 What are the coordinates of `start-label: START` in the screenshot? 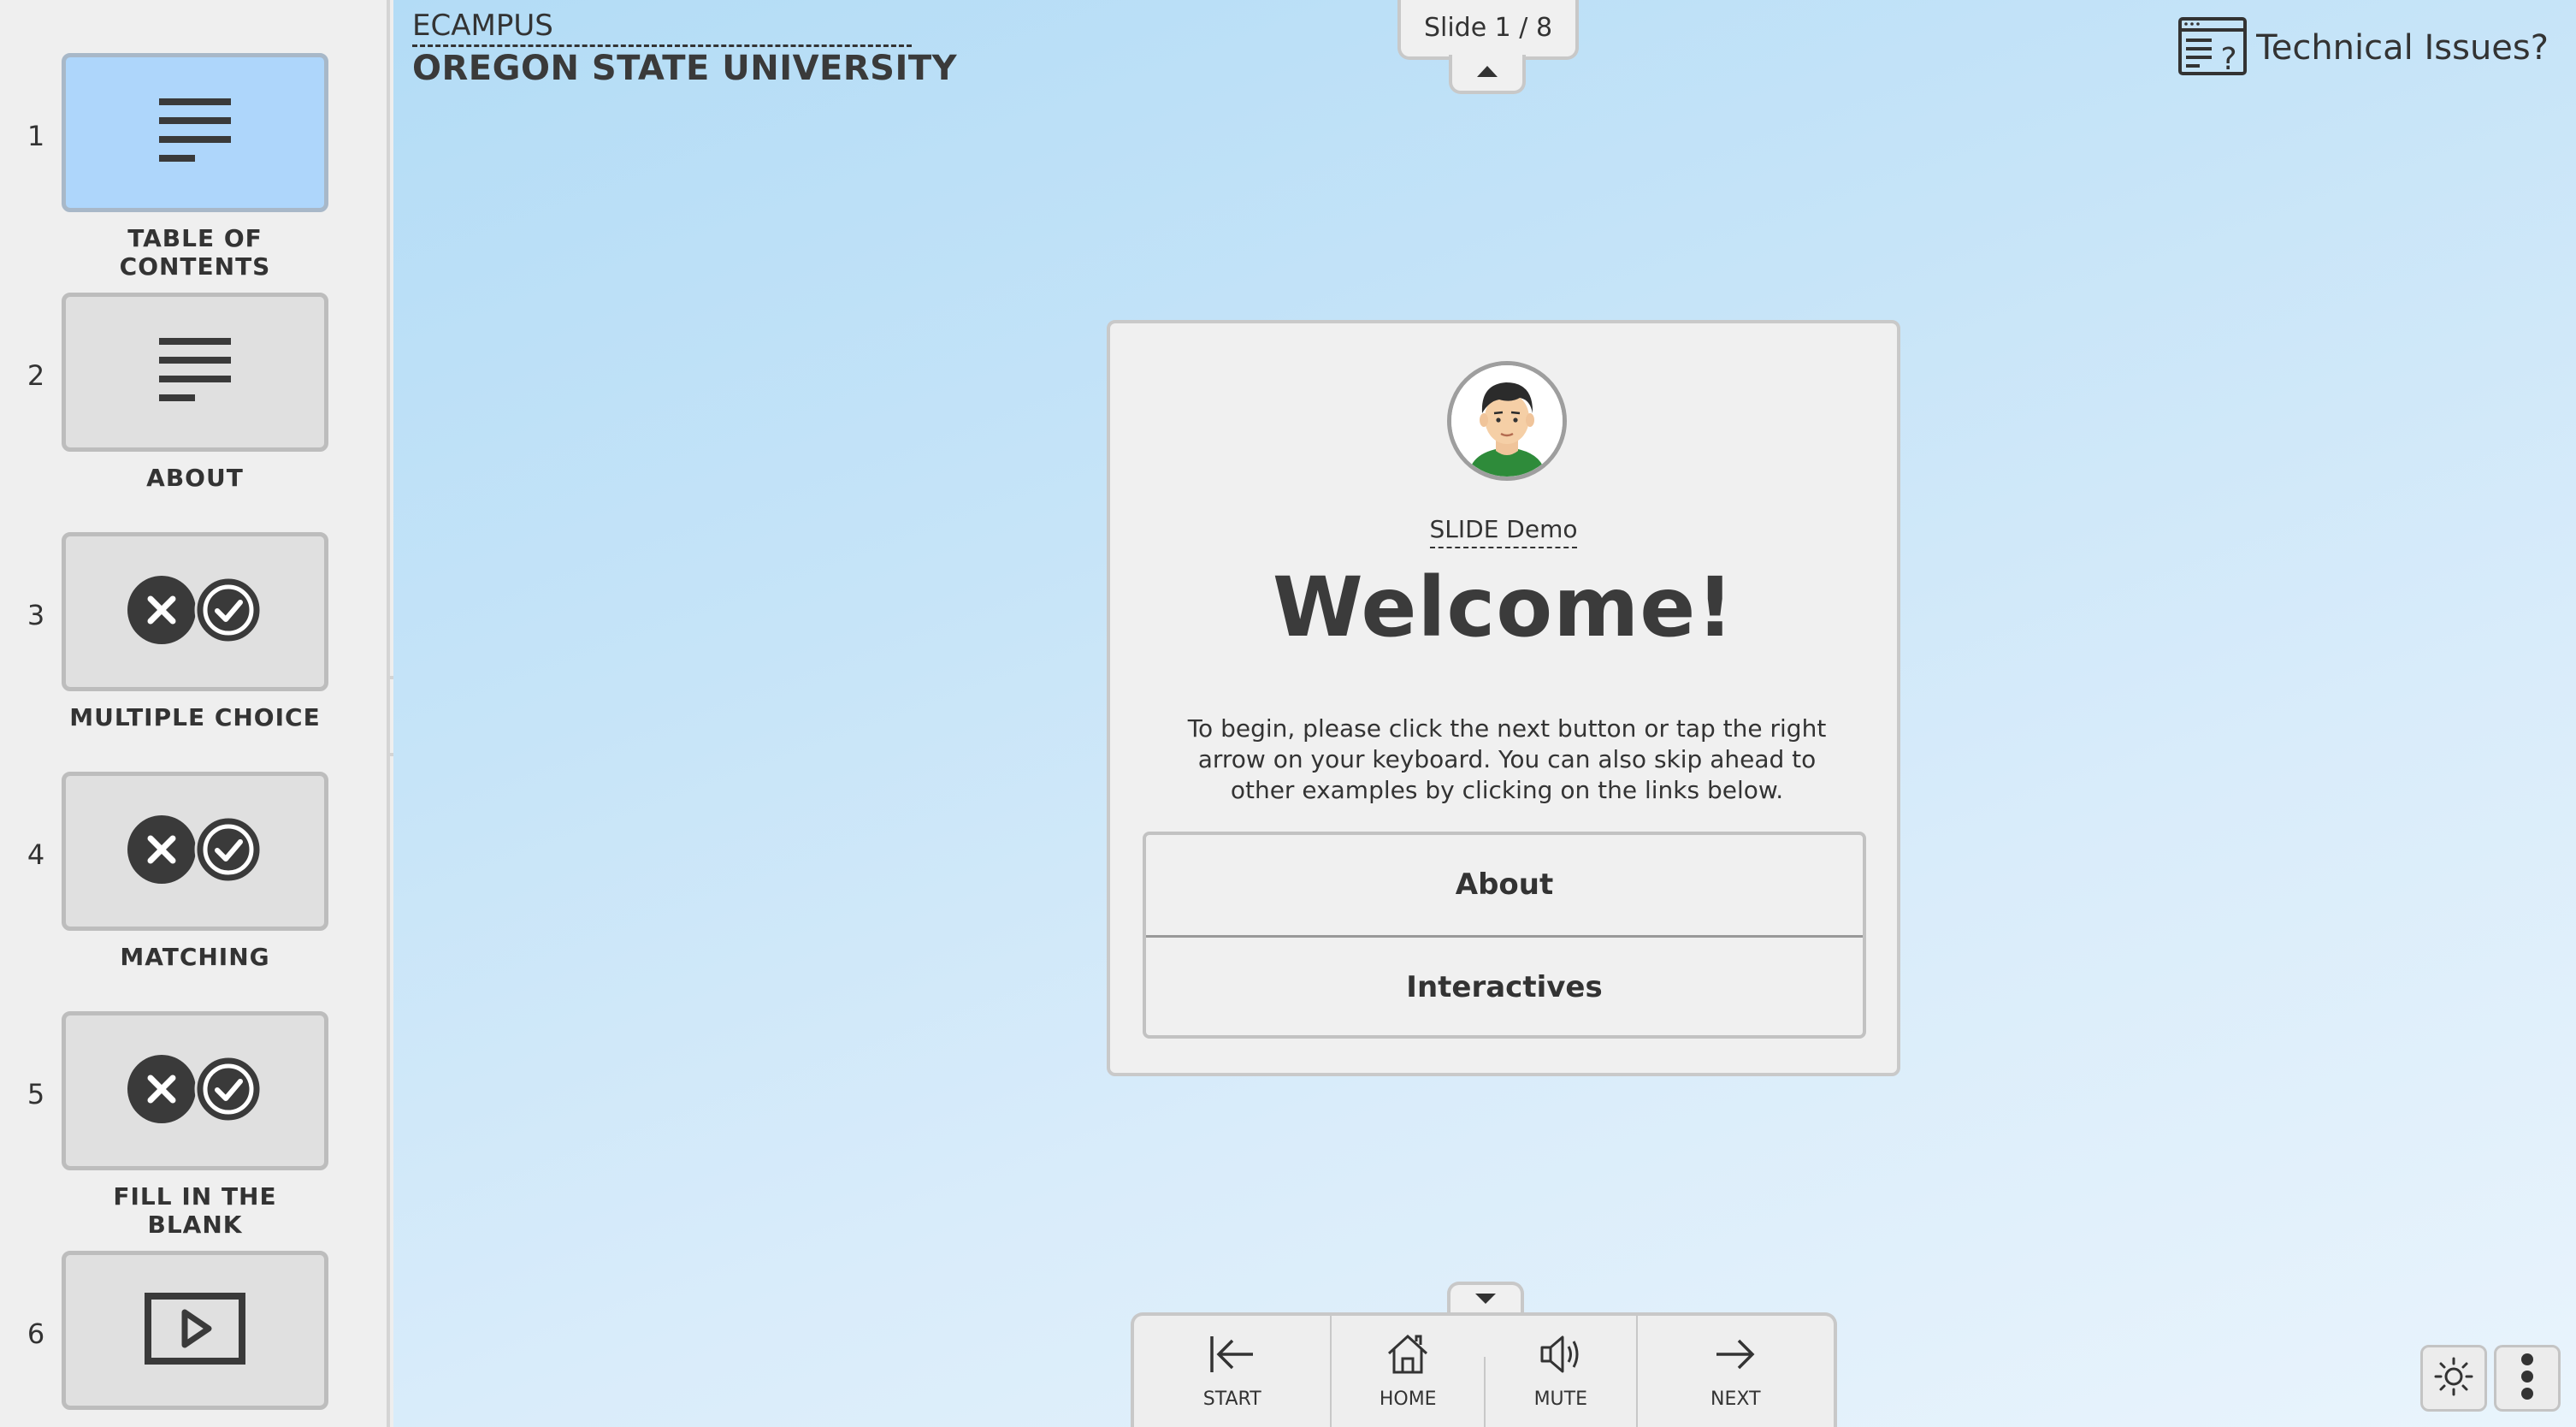 It's located at (1231, 1399).